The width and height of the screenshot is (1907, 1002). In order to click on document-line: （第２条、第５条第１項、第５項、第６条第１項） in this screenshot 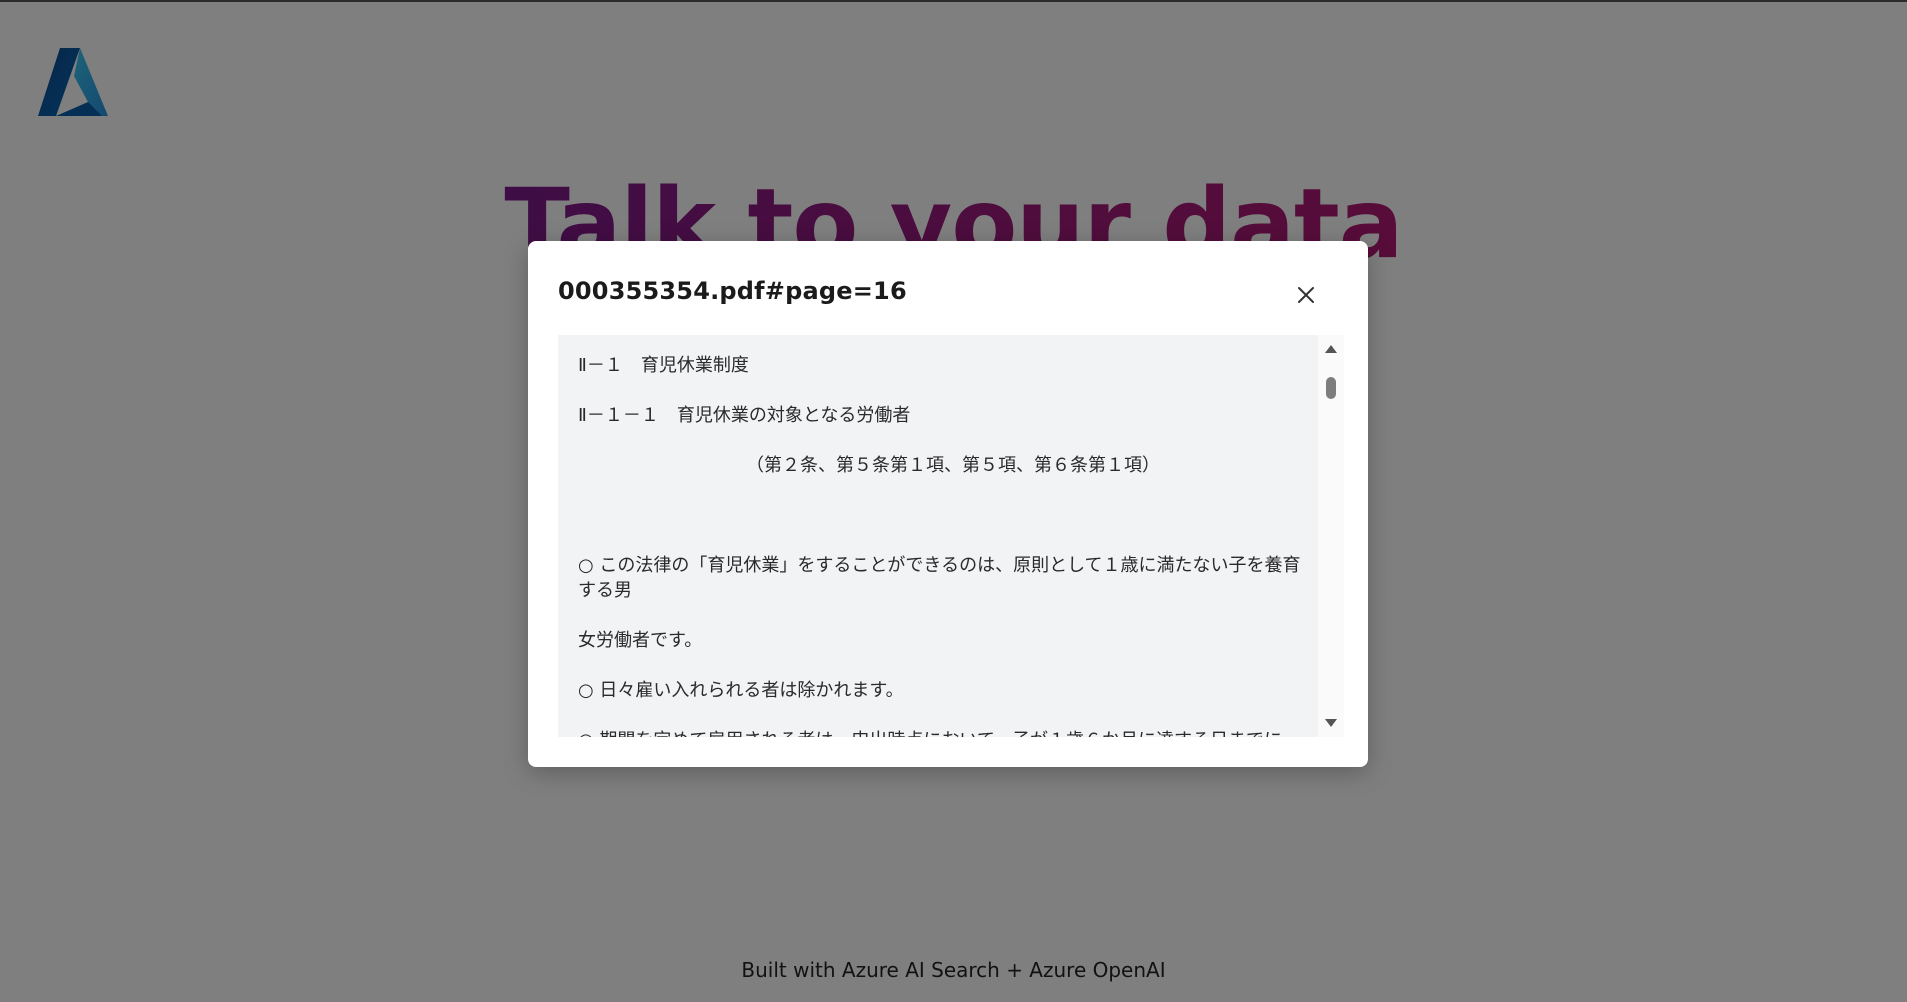, I will do `click(953, 465)`.